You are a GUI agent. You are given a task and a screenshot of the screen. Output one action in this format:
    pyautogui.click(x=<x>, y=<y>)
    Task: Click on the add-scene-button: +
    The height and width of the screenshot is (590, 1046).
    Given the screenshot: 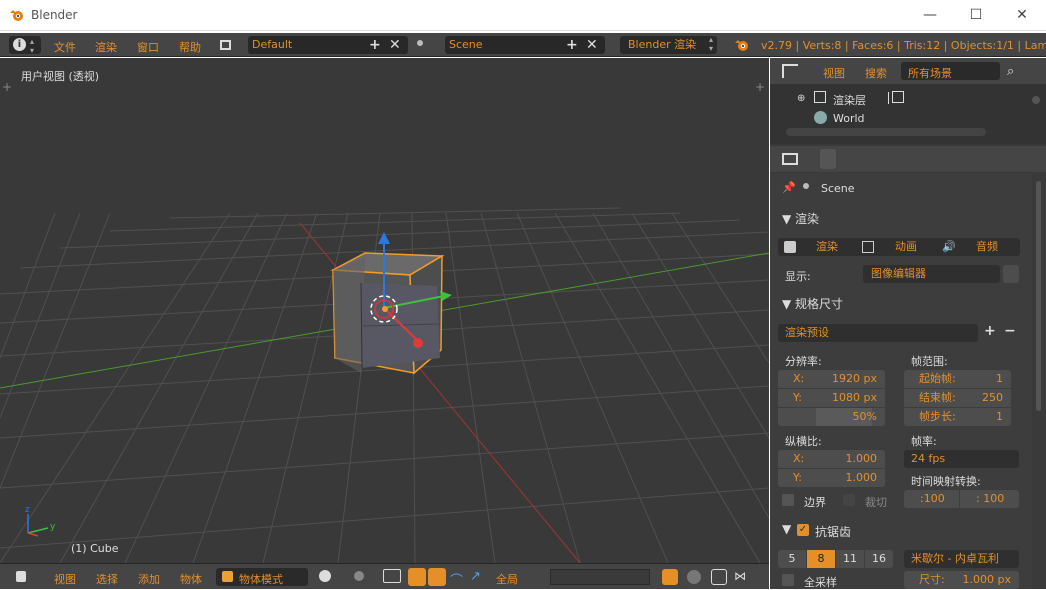 What is the action you would take?
    pyautogui.click(x=572, y=45)
    